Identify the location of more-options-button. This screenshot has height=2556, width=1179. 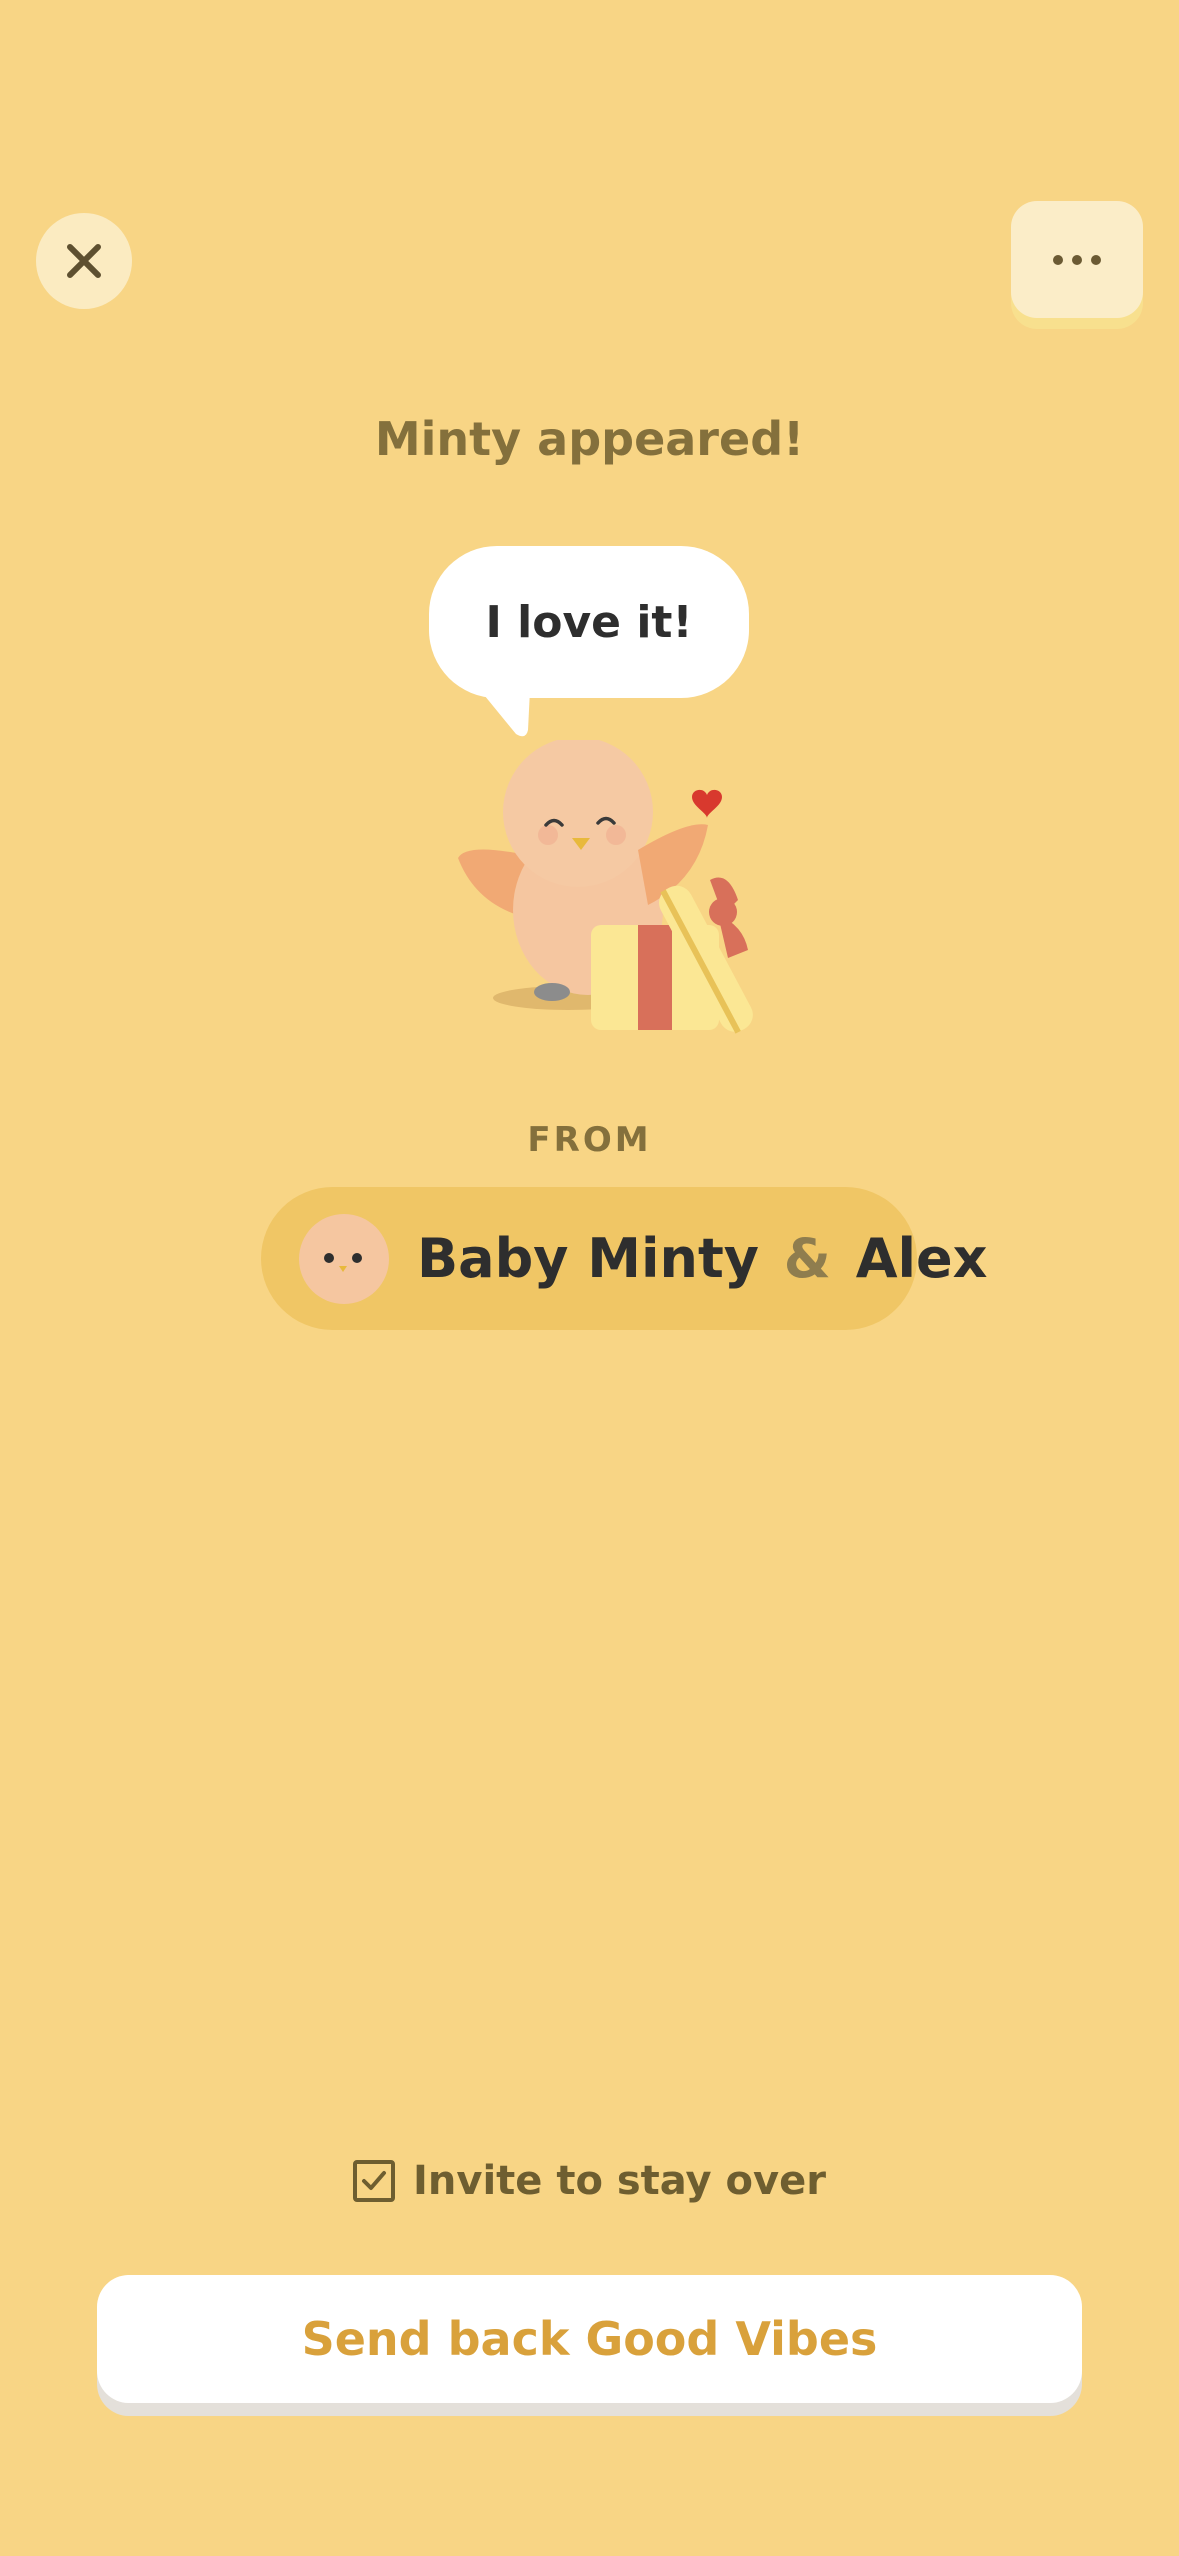
(1077, 259).